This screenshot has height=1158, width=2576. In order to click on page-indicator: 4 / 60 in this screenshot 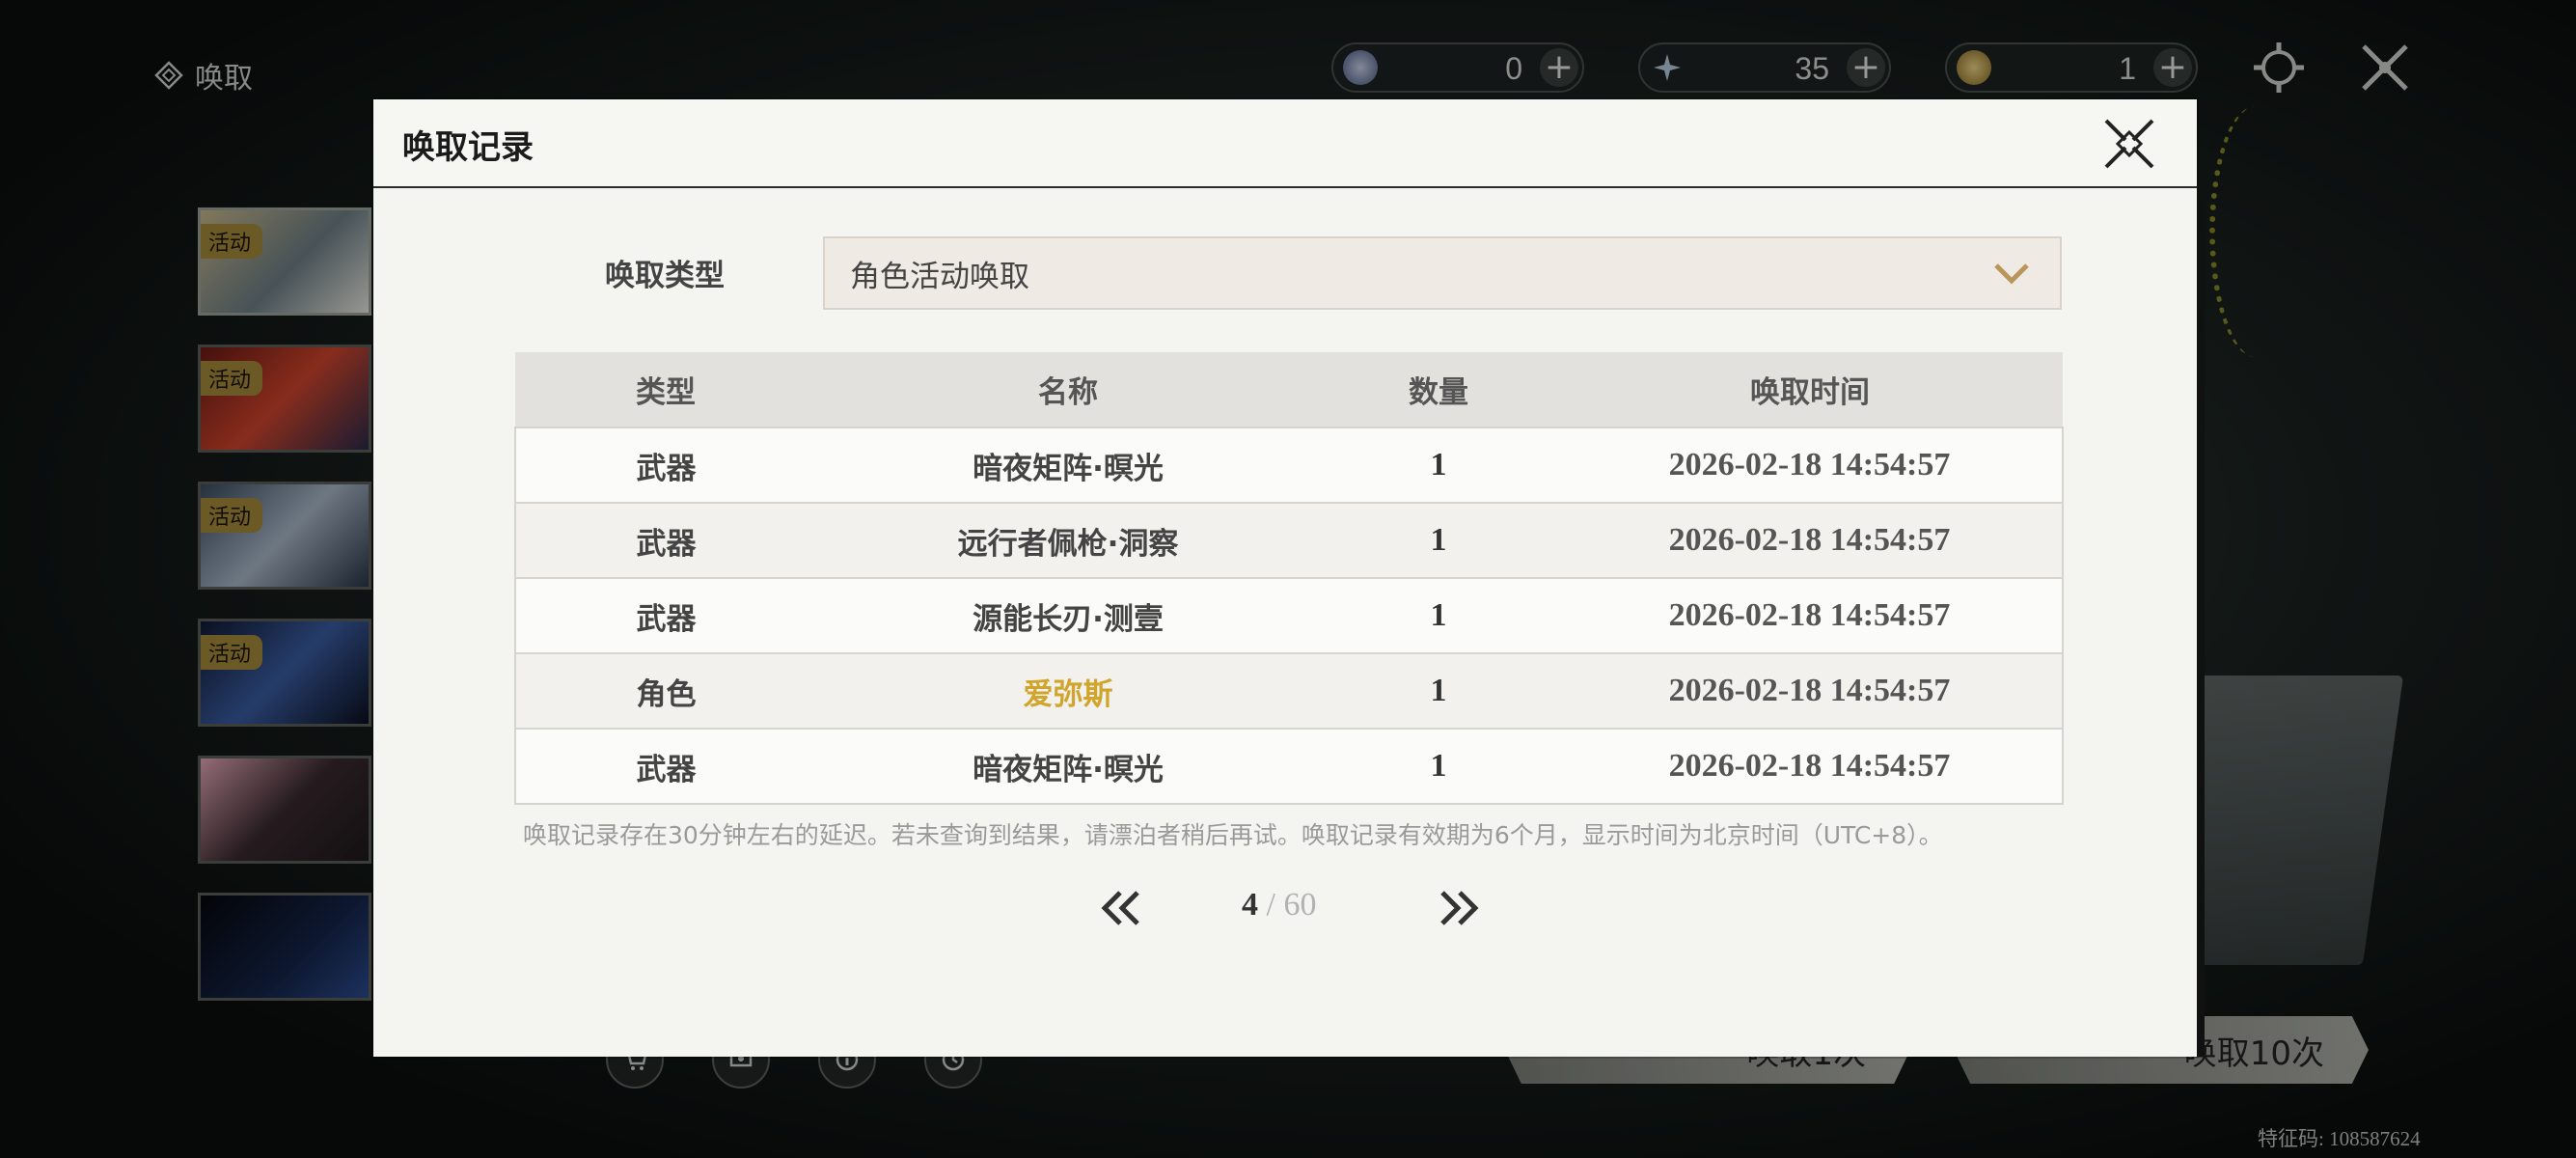, I will do `click(1279, 905)`.